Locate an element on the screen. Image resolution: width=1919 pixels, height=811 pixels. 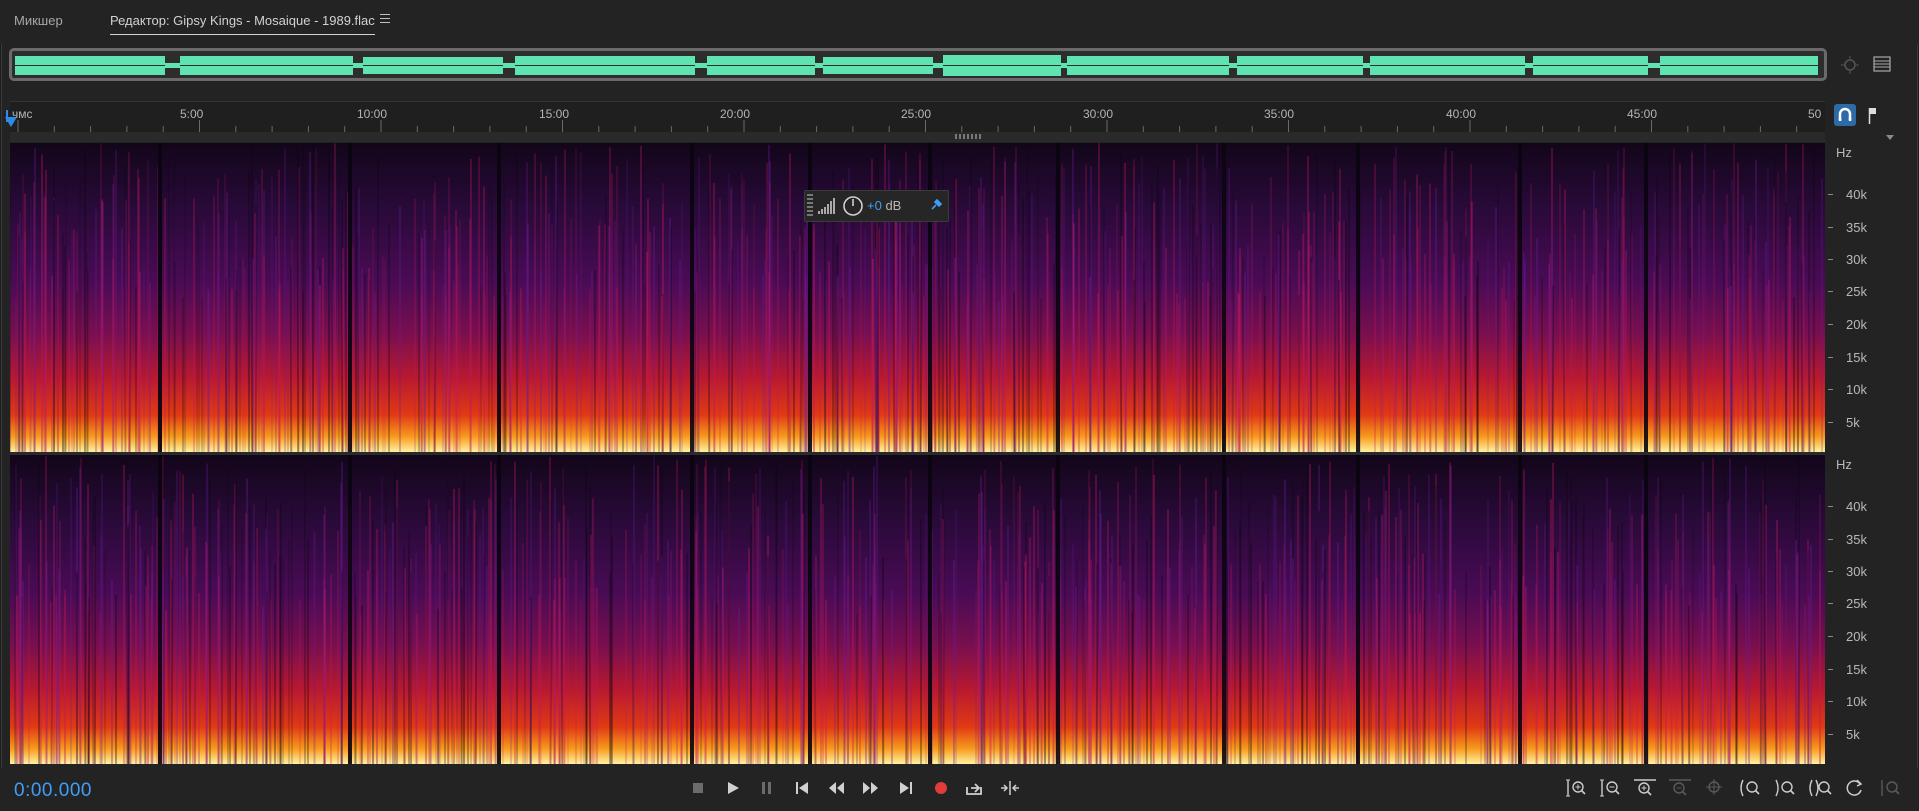
drag-handle-icon is located at coordinates (810, 206).